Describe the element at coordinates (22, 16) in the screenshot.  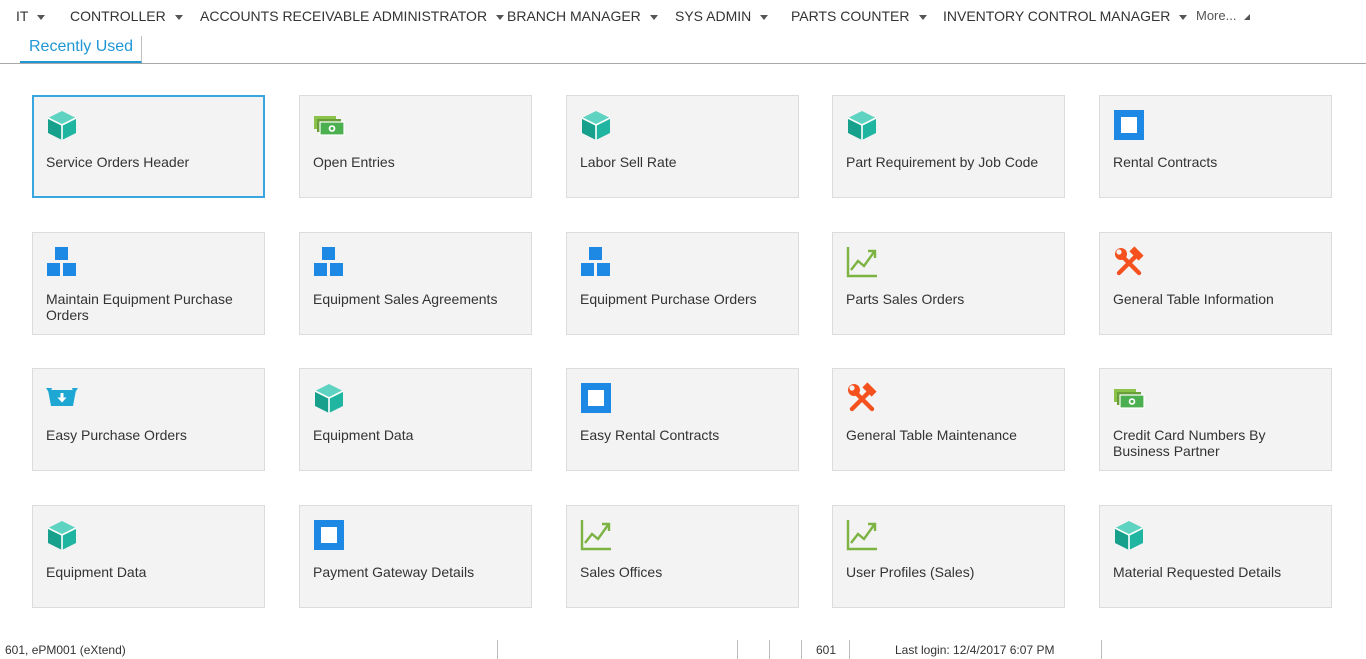
I see `nav-it-label: IT` at that location.